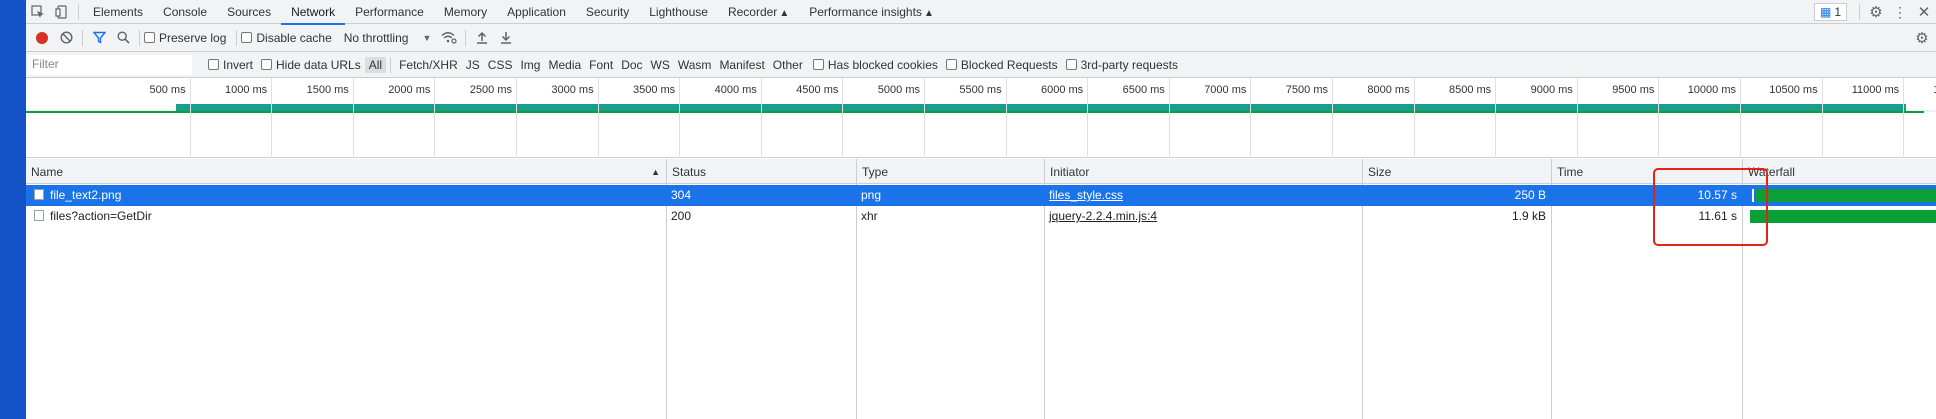 This screenshot has width=1936, height=419. I want to click on upload-icon, so click(482, 37).